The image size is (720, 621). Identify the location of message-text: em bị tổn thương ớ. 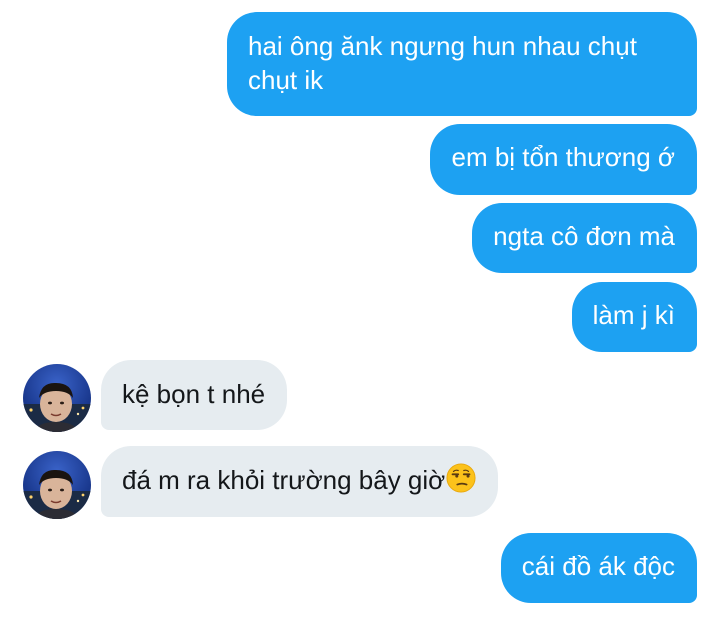
(563, 157).